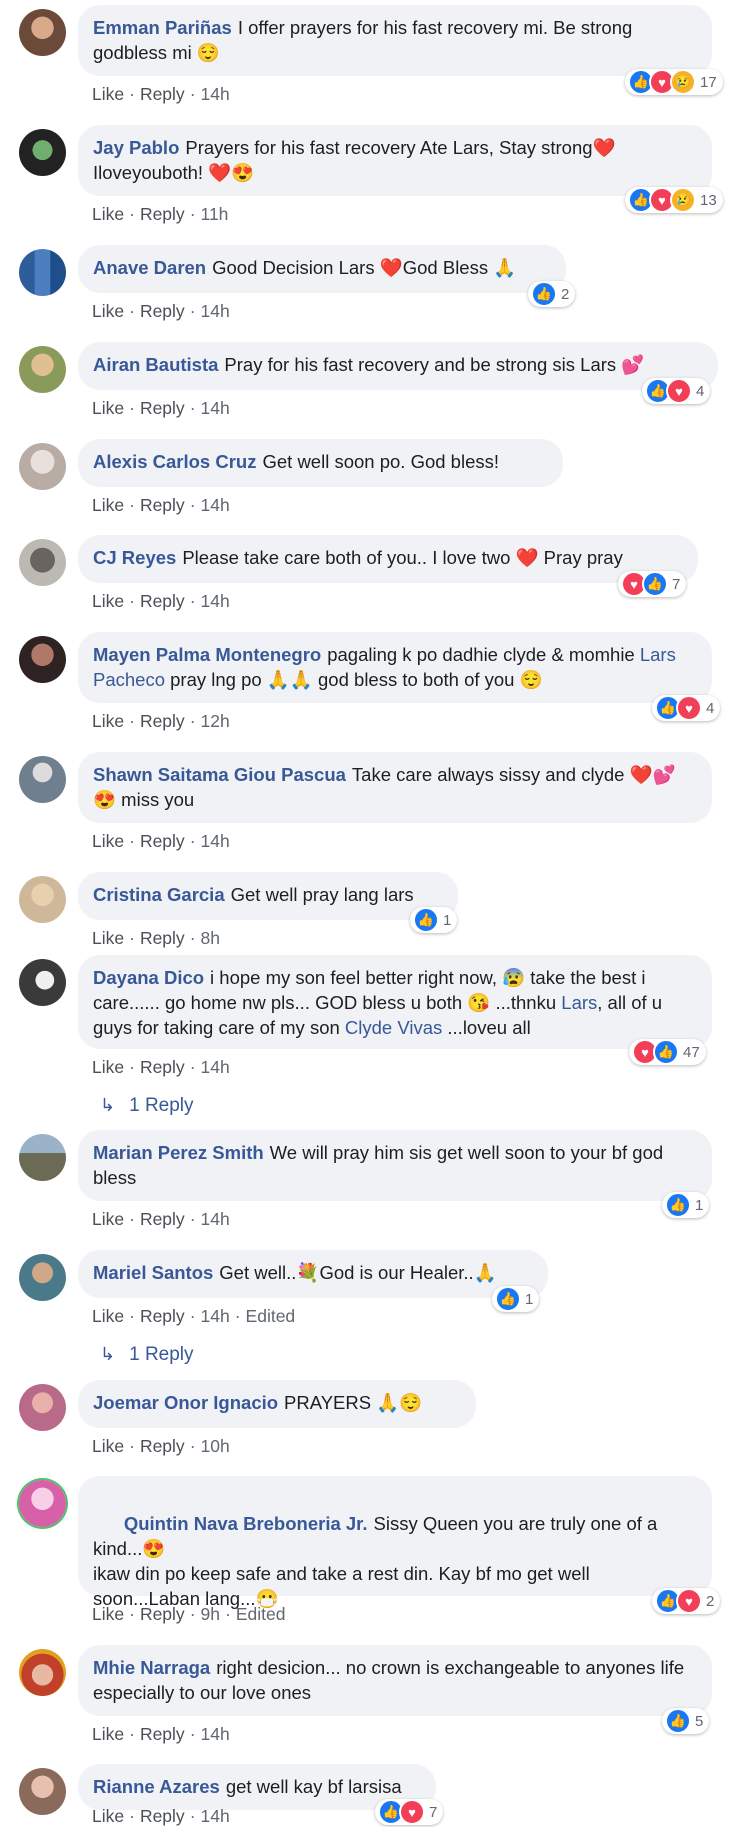 This screenshot has height=1827, width=750. I want to click on comment-author: Mhie Narraga, so click(151, 1667).